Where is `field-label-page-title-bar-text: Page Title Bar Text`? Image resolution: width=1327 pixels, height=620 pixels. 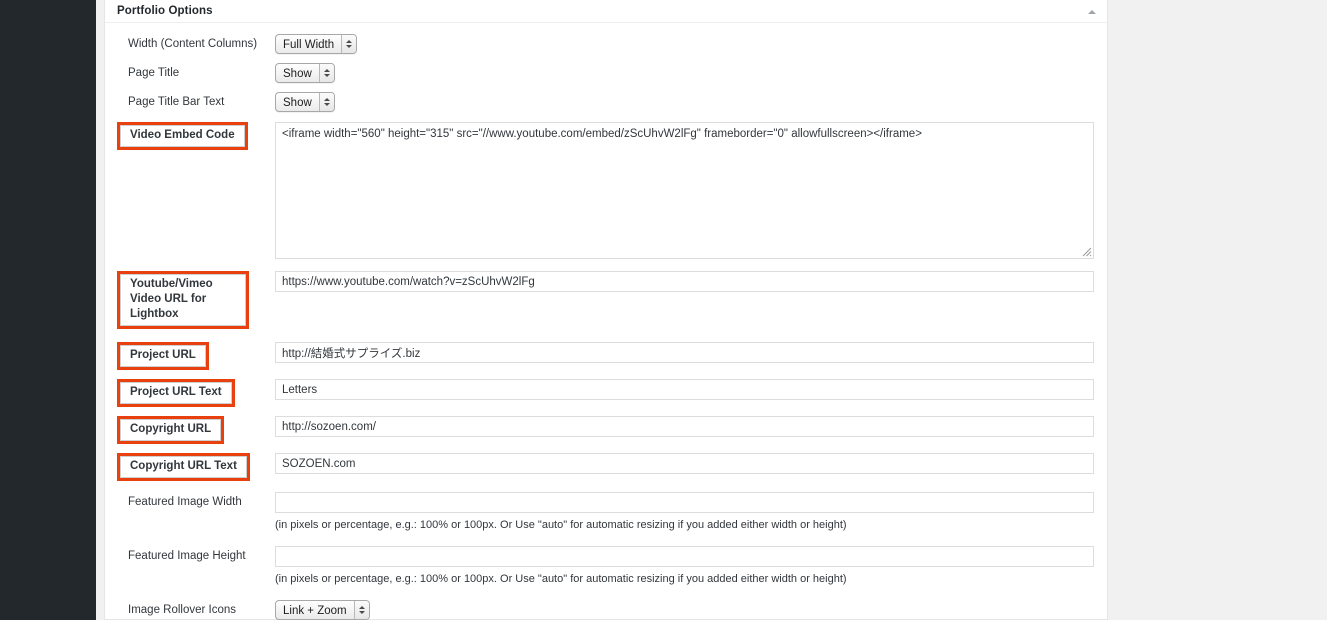
field-label-page-title-bar-text: Page Title Bar Text is located at coordinates (176, 102).